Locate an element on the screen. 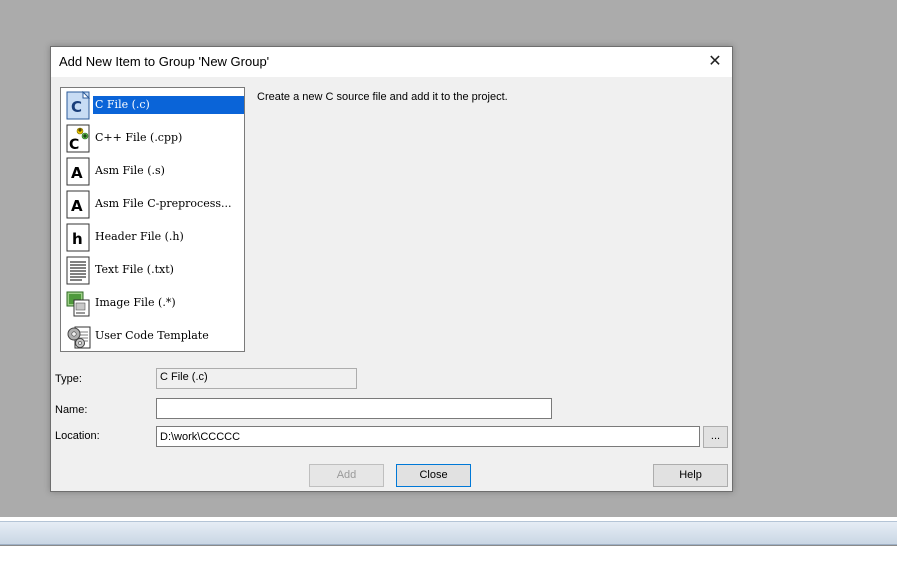 The height and width of the screenshot is (566, 897). list-item-asm-file: A Asm File (.s) is located at coordinates (153, 171).